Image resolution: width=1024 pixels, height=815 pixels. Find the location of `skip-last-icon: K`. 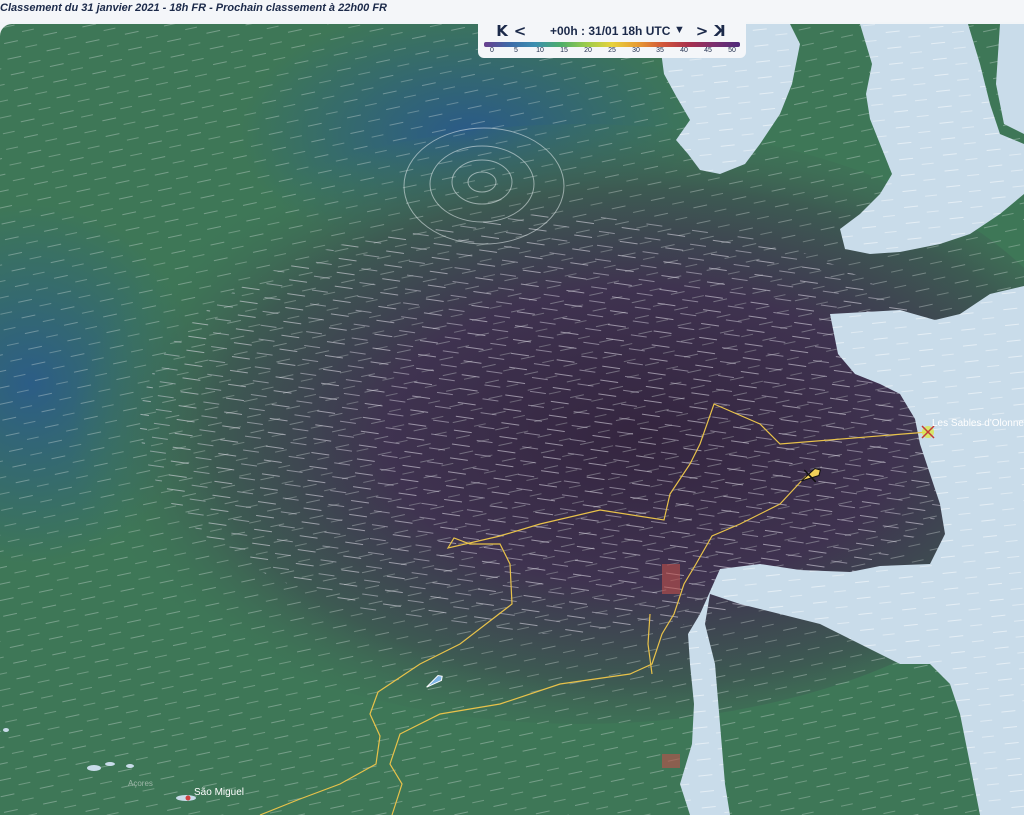

skip-last-icon: K is located at coordinates (720, 31).